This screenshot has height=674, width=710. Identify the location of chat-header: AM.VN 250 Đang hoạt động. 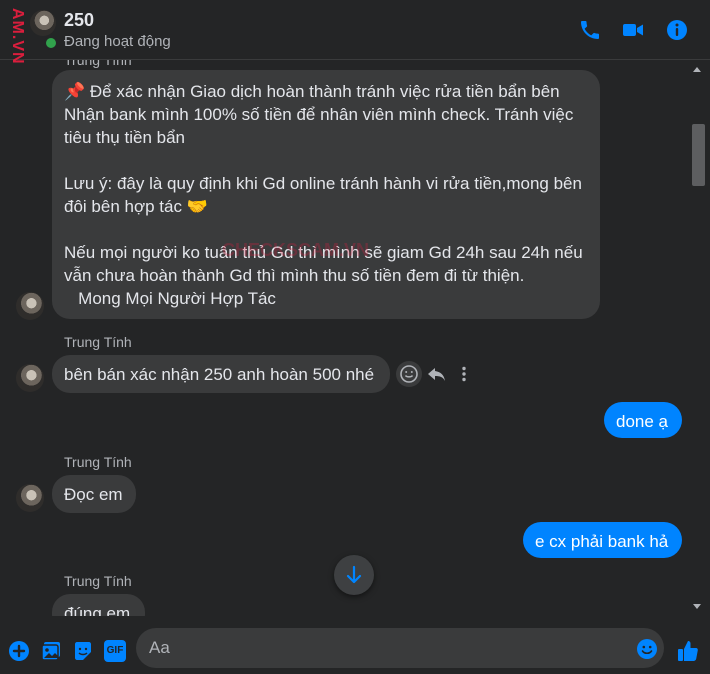
(355, 32).